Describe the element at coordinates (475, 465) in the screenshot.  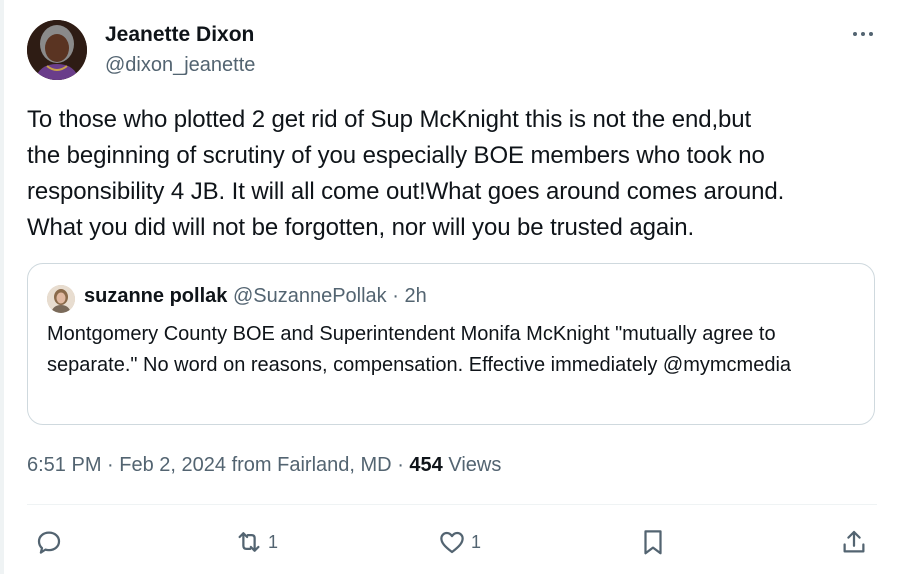
I see `views-label: Views` at that location.